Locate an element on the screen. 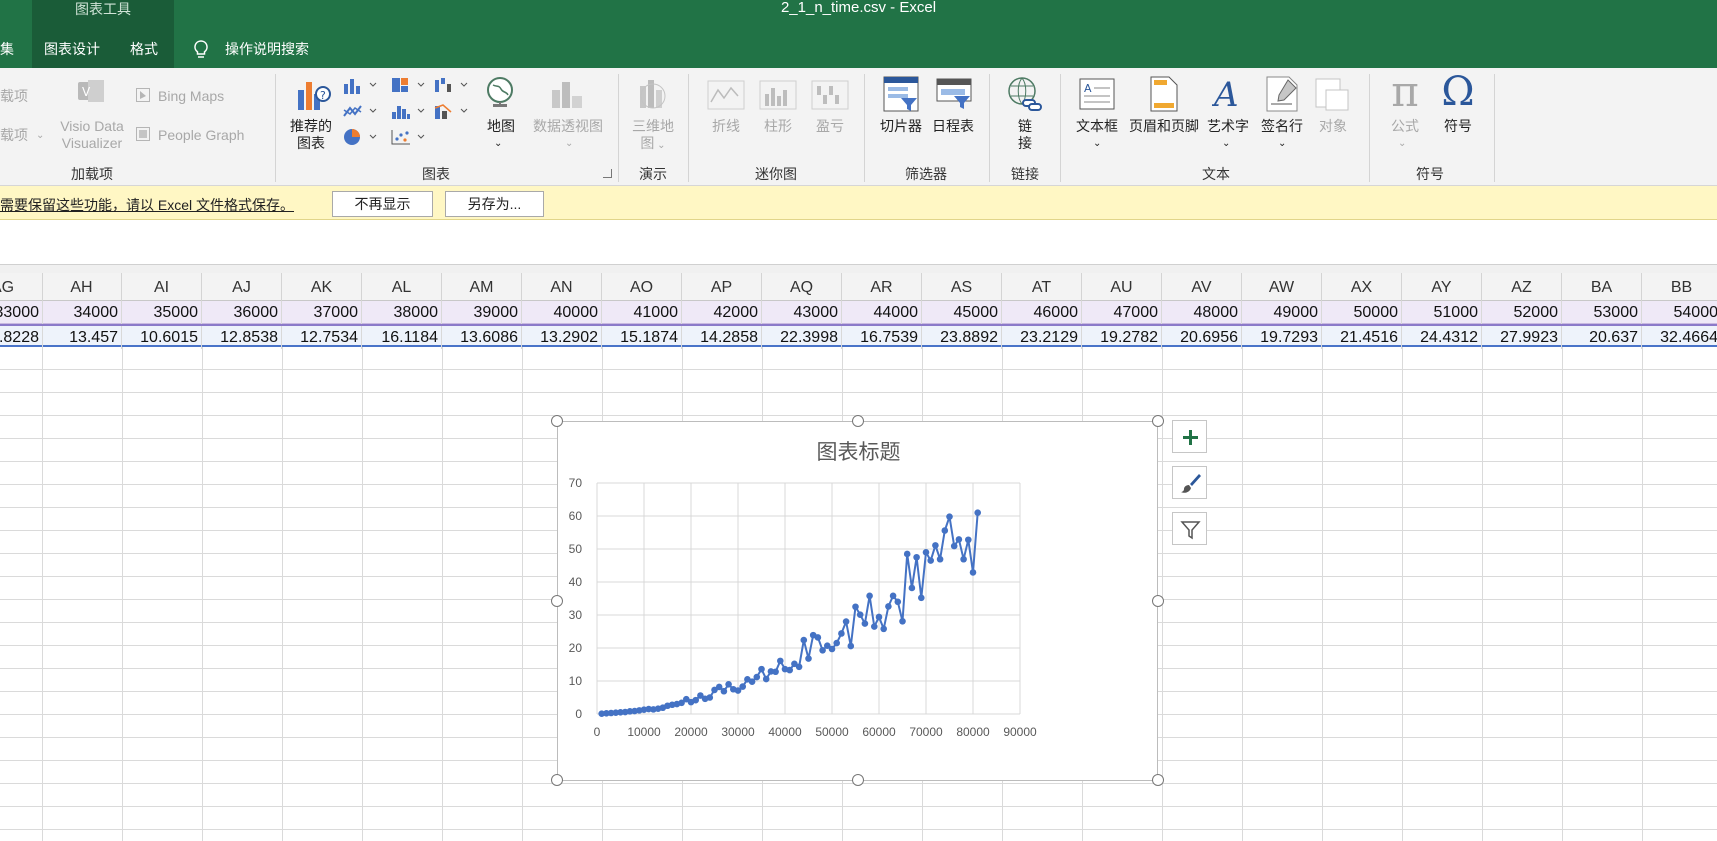 The width and height of the screenshot is (1717, 841). resize-handle-top-left is located at coordinates (557, 421).